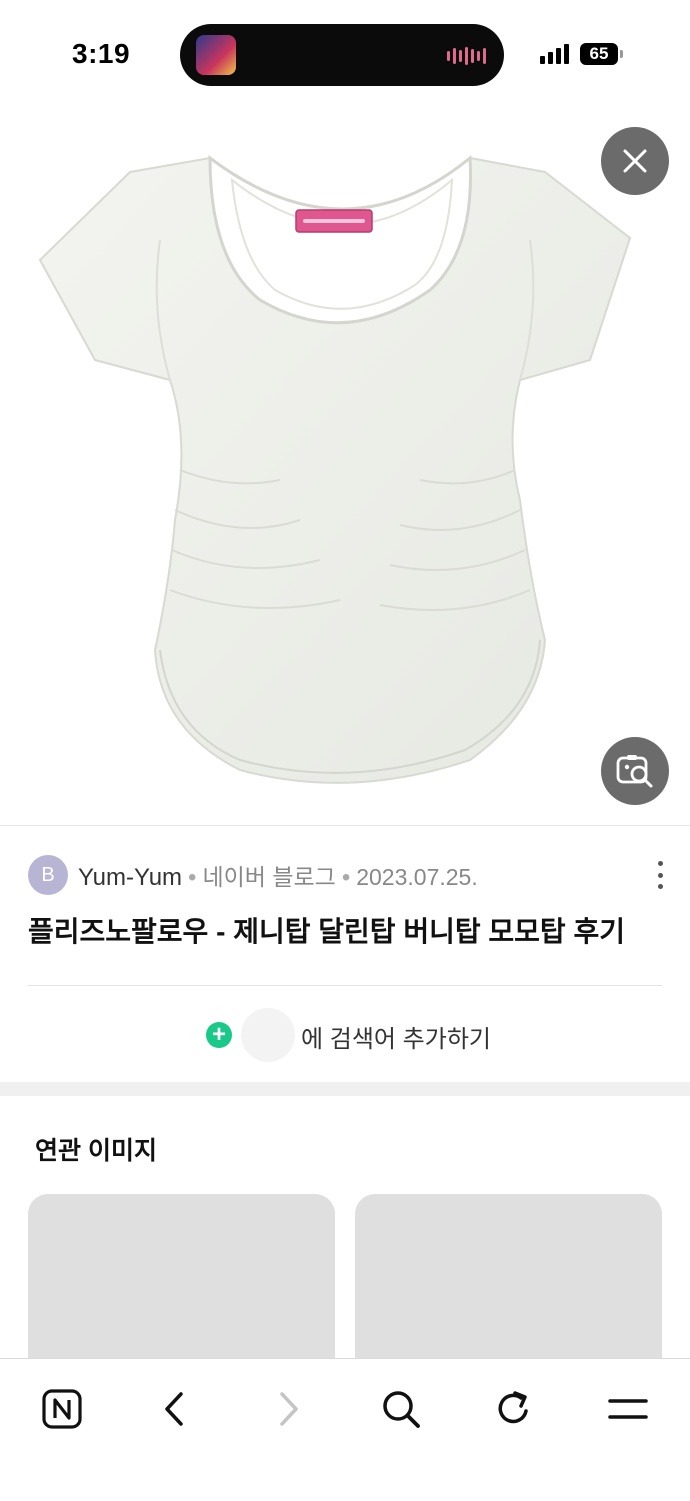 The width and height of the screenshot is (690, 1501). I want to click on post-date: 2023.07.25., so click(417, 877).